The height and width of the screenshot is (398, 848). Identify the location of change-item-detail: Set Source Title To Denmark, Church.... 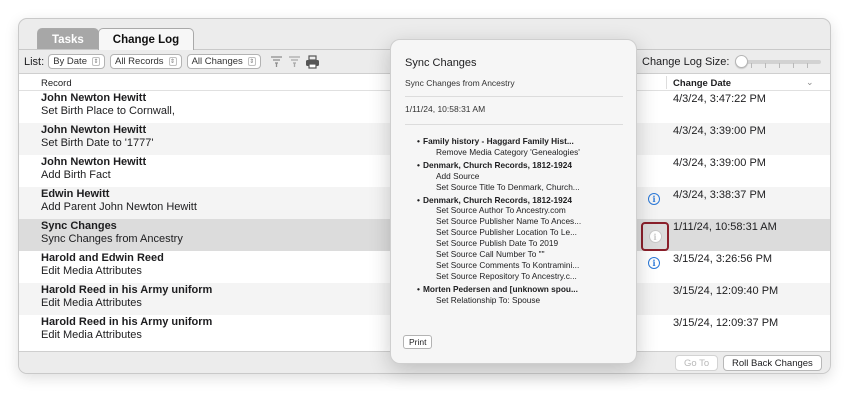
(508, 186).